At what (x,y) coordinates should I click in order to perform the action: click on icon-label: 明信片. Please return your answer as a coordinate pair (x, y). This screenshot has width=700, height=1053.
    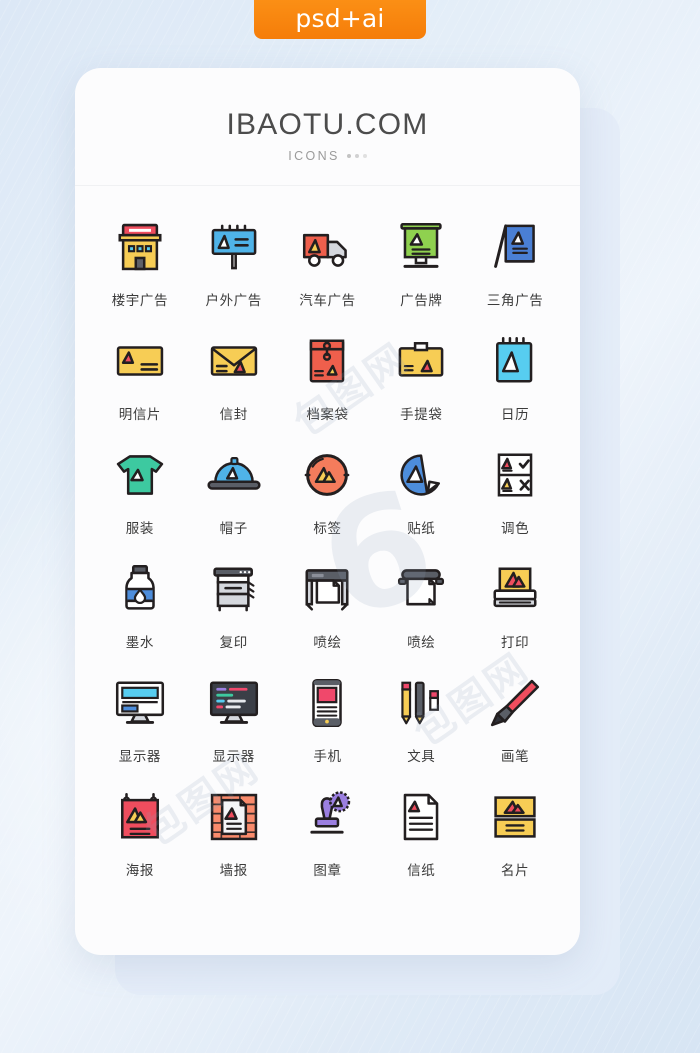
    Looking at the image, I should click on (140, 415).